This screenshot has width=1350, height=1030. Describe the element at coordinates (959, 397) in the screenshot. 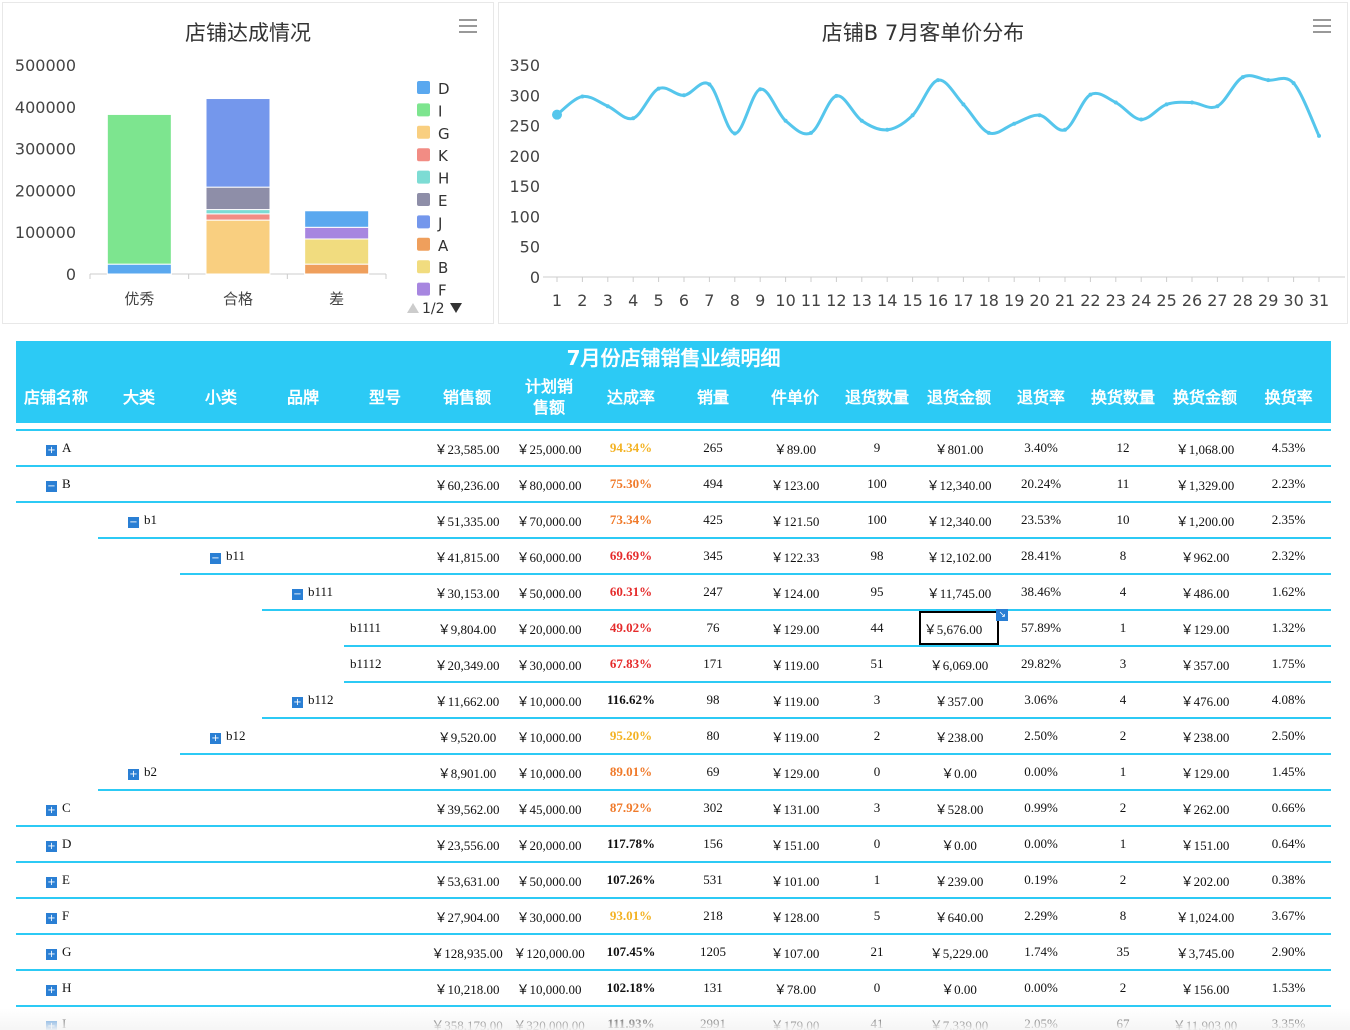

I see `column-header: 退货金额` at that location.